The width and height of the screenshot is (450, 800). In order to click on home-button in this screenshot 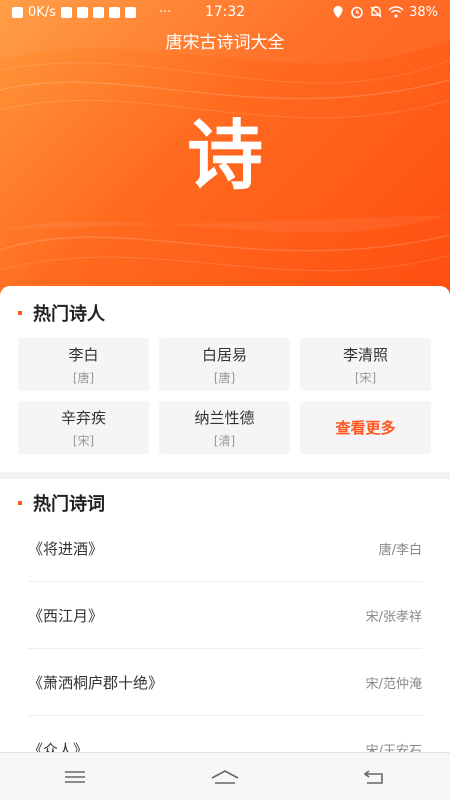, I will do `click(225, 776)`.